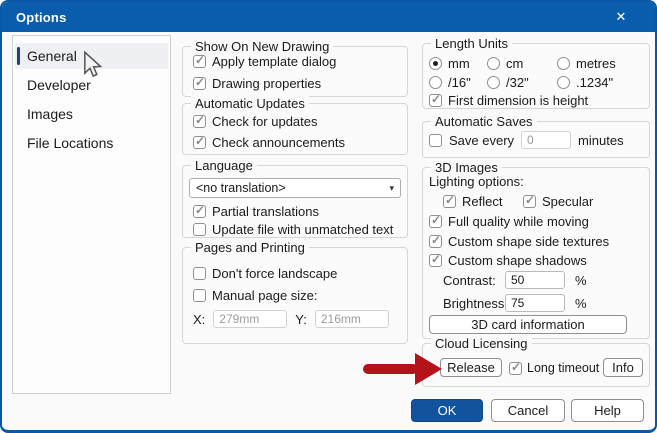 This screenshot has width=657, height=433. What do you see at coordinates (70, 143) in the screenshot?
I see `sidebar-item-label: File Locations` at bounding box center [70, 143].